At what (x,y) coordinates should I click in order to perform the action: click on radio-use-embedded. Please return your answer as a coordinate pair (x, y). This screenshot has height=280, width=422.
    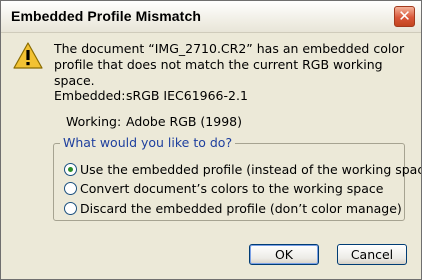
    Looking at the image, I should click on (70, 169).